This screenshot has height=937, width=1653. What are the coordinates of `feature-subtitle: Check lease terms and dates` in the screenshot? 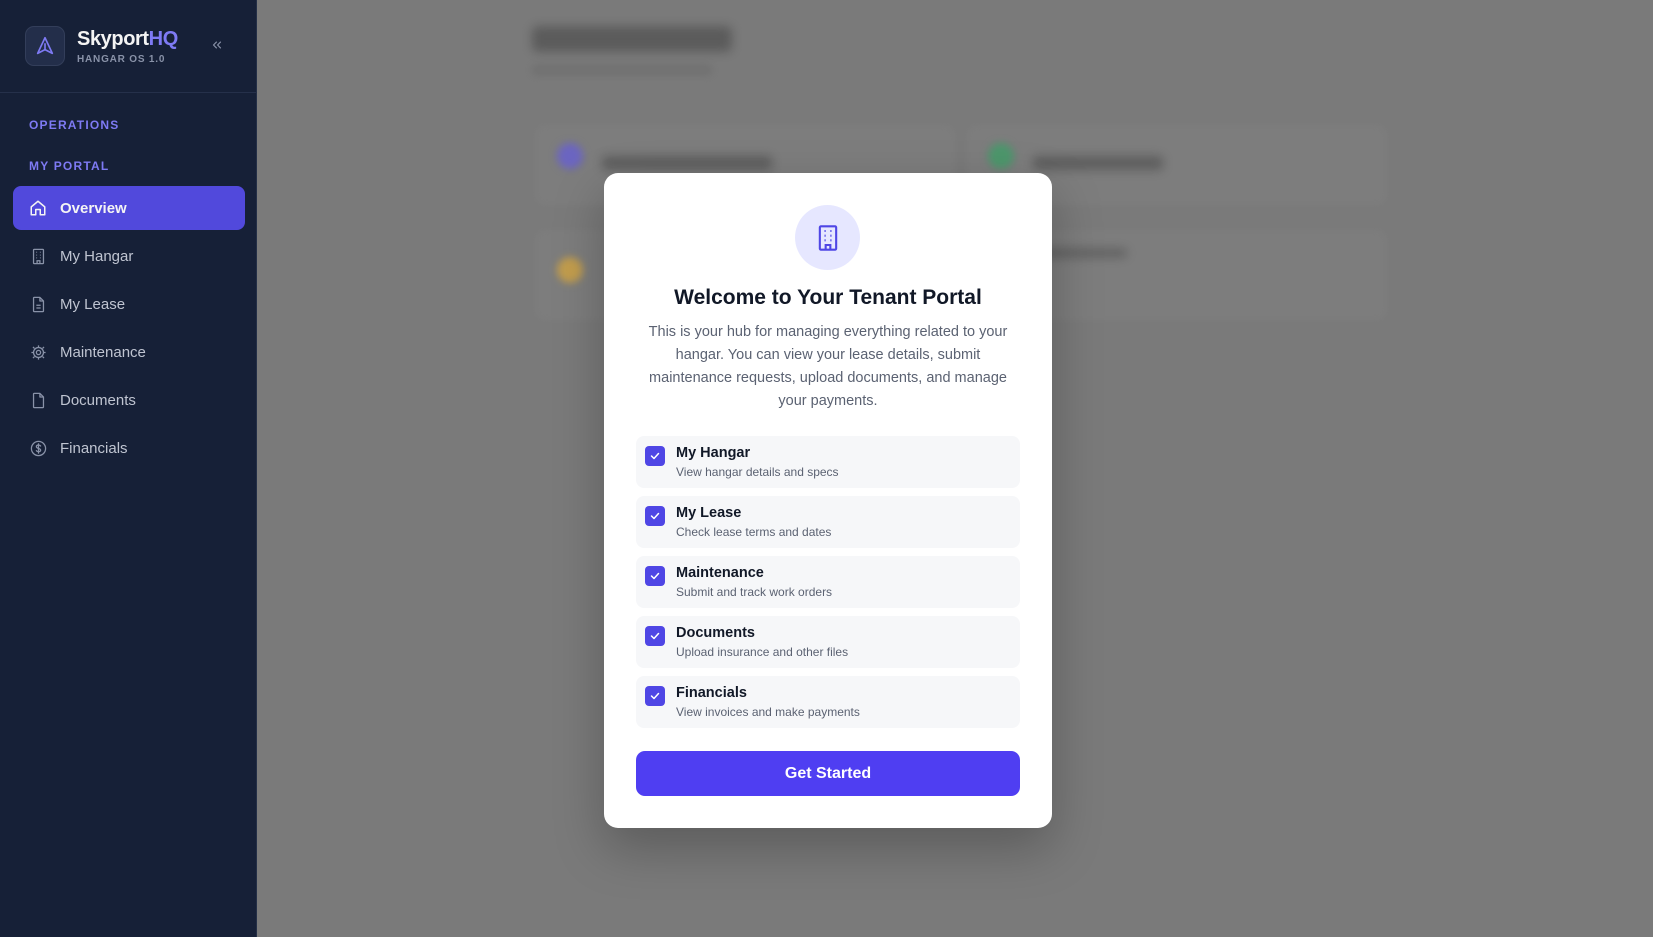 It's located at (754, 532).